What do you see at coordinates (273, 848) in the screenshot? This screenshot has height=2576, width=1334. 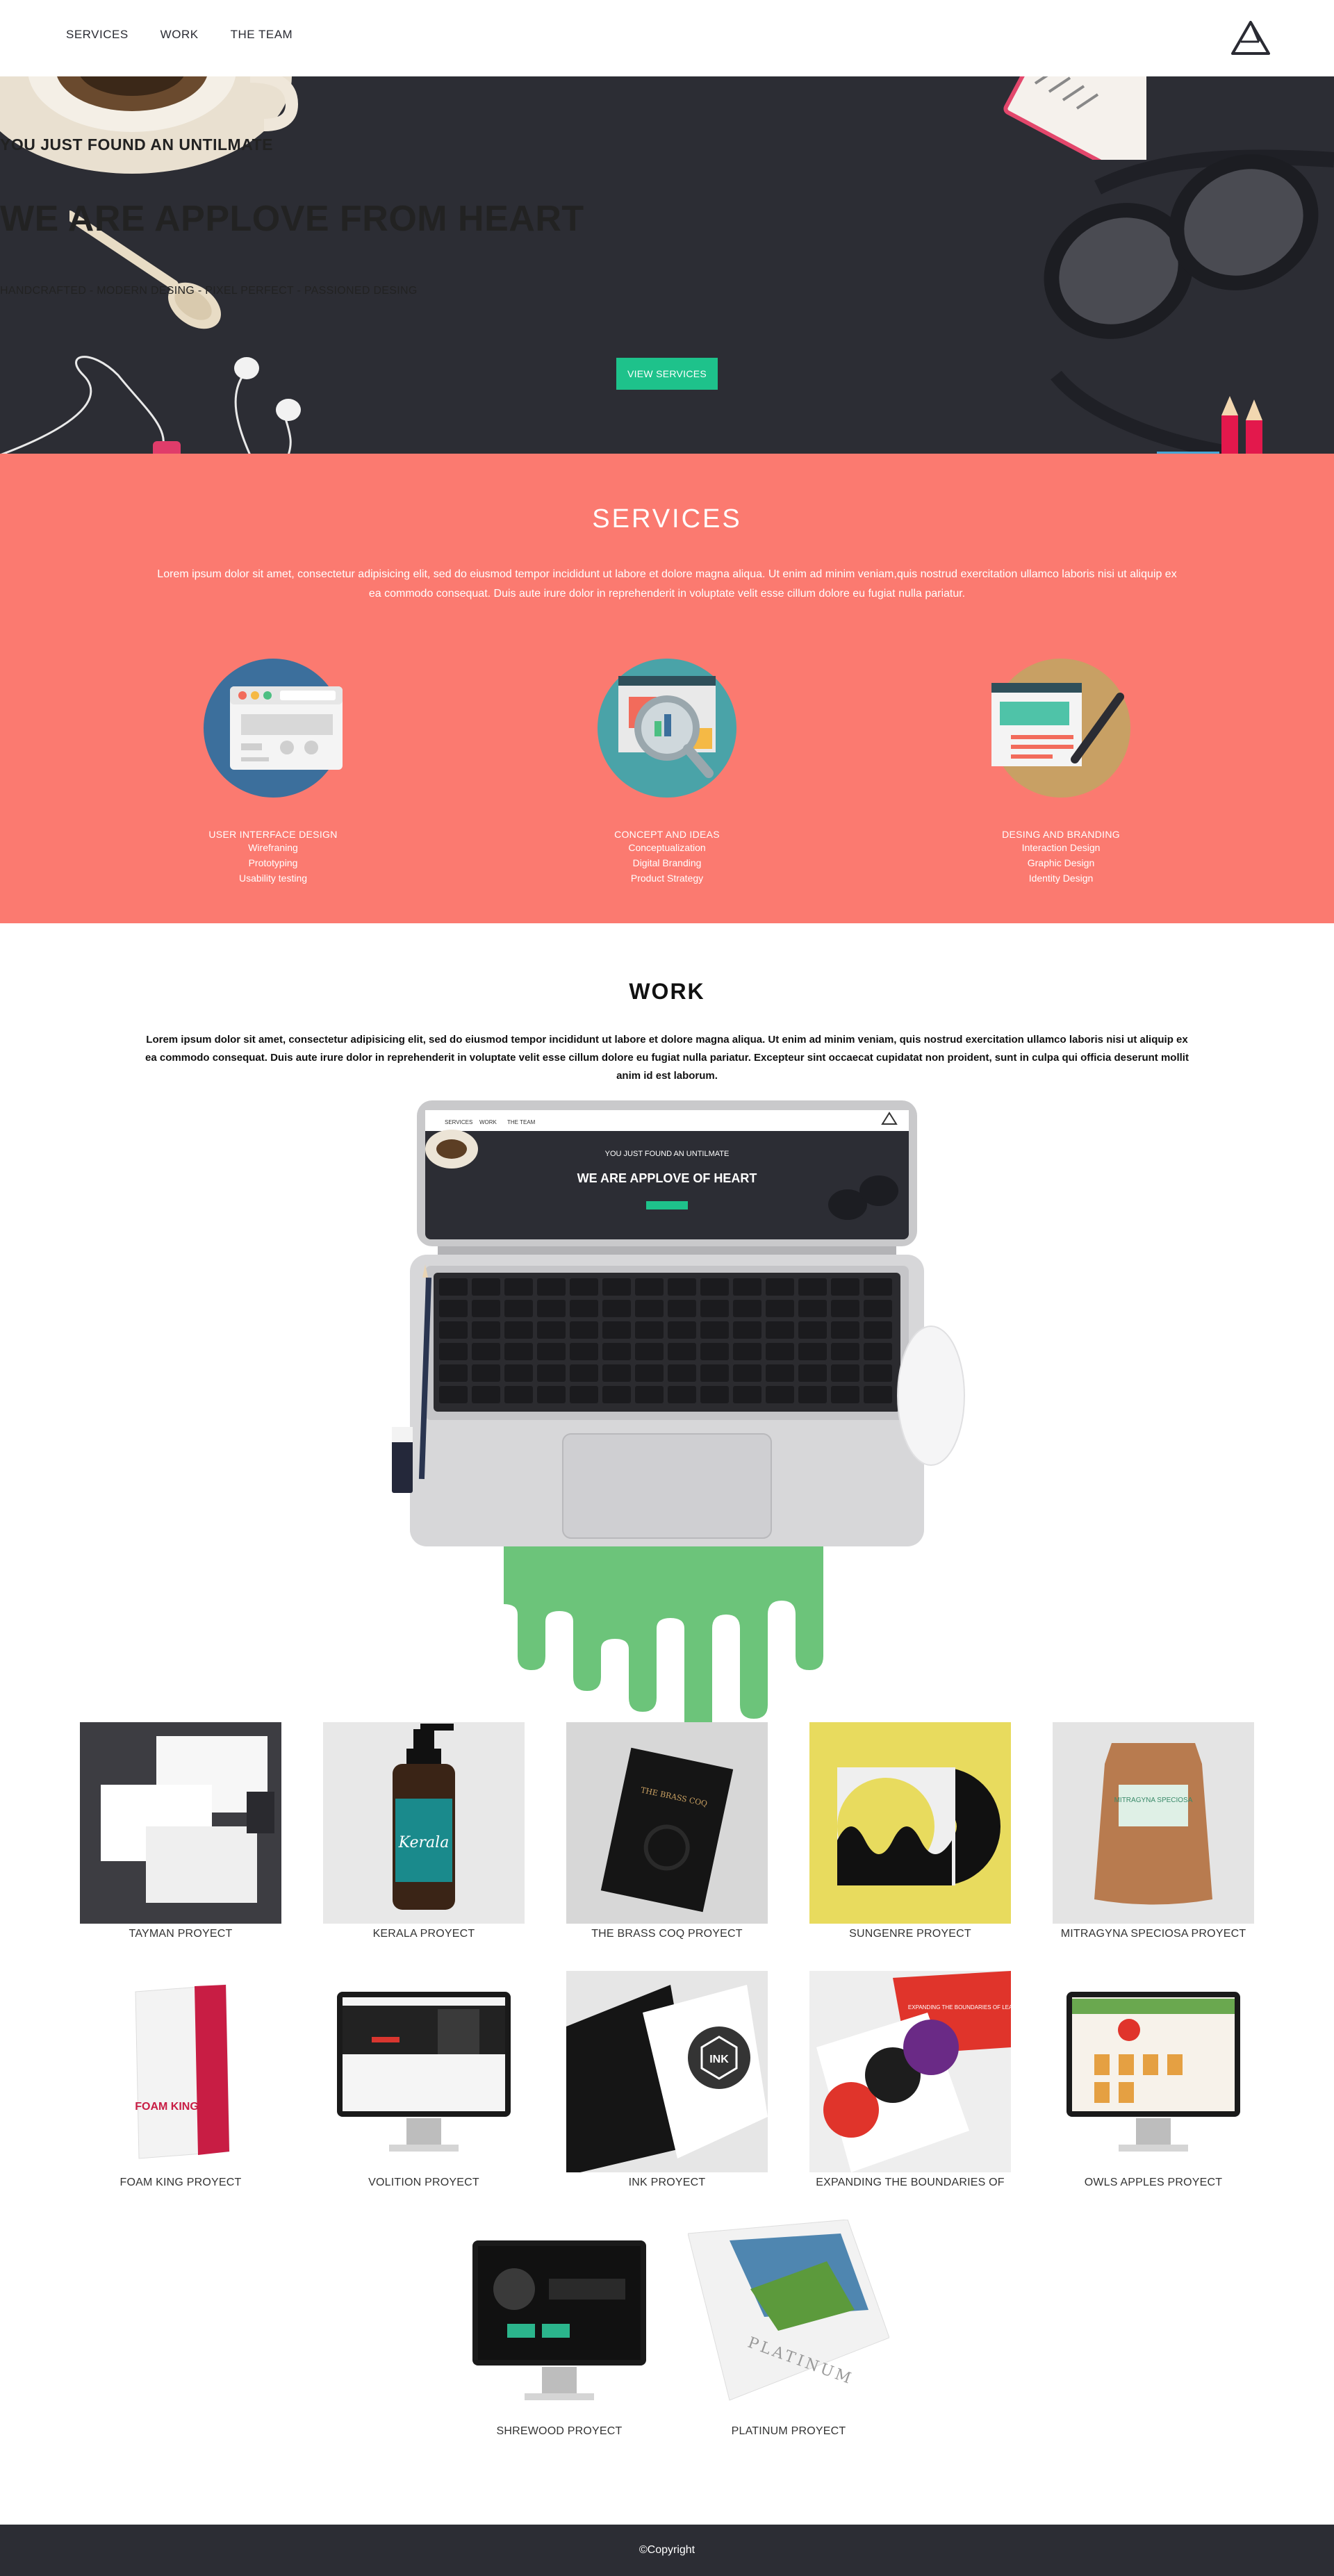 I see `service-item: Wirefraning` at bounding box center [273, 848].